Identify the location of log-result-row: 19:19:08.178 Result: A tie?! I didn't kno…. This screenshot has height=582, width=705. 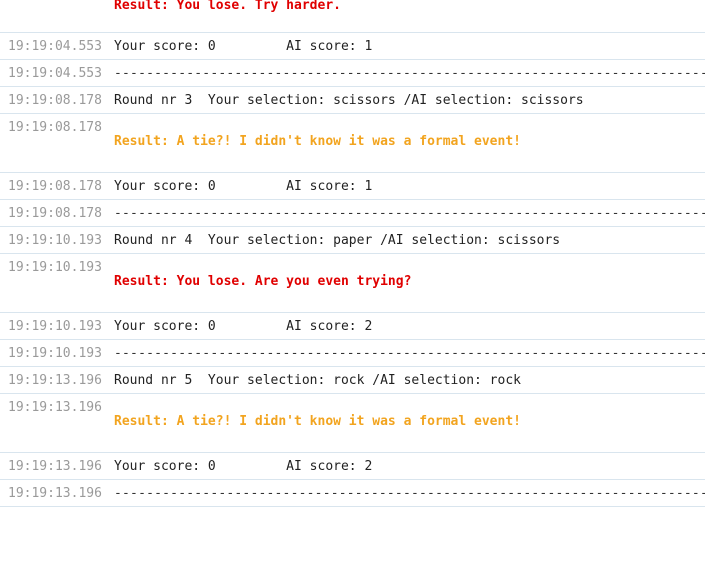
(352, 143).